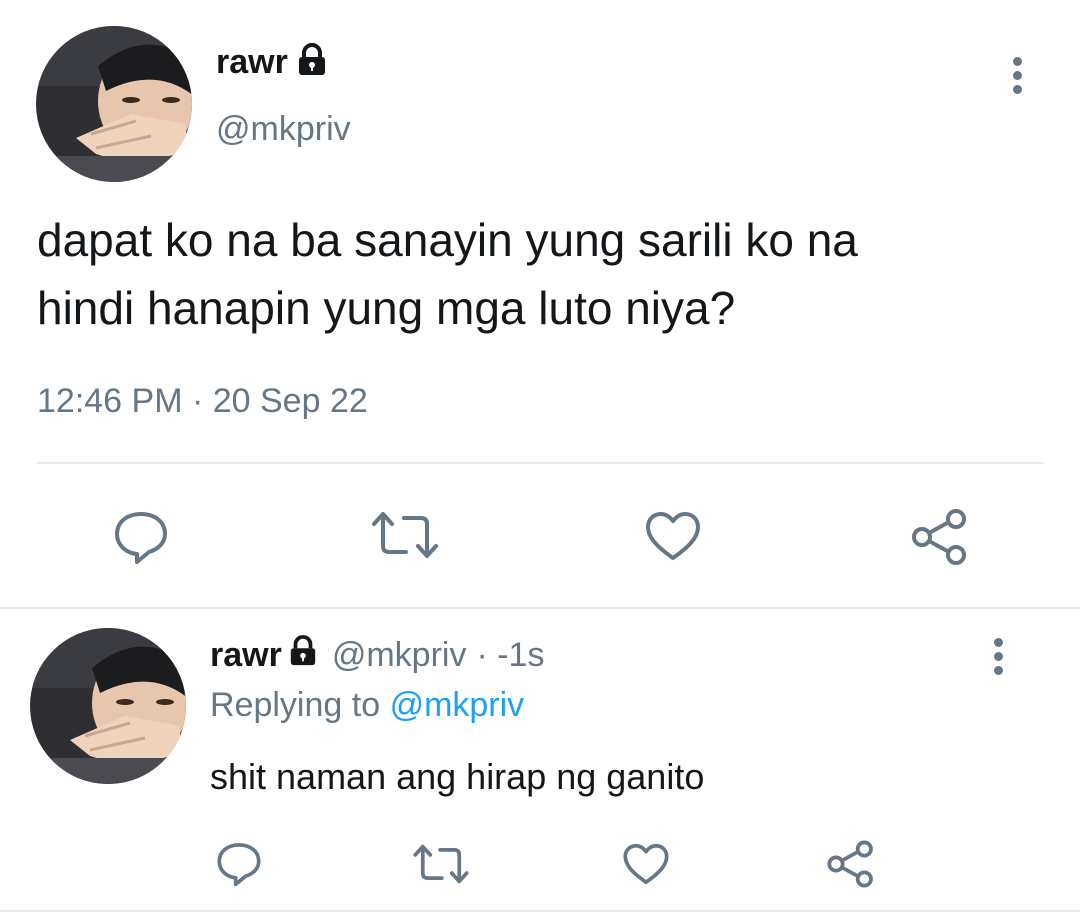  Describe the element at coordinates (246, 655) in the screenshot. I see `reply-display-name: rawr` at that location.